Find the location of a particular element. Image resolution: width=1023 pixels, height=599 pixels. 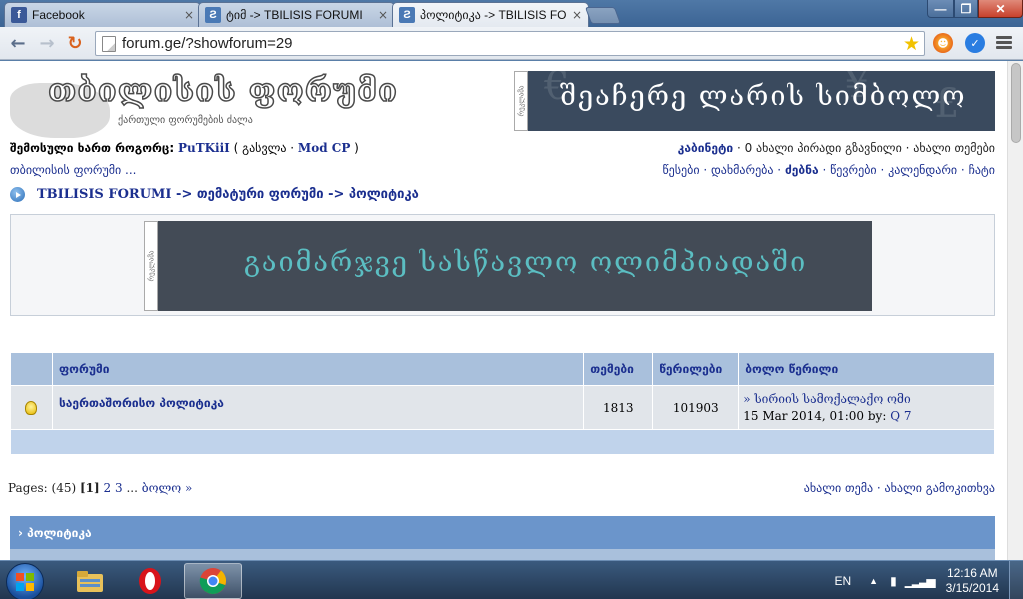

taskbar-opera is located at coordinates (150, 581).